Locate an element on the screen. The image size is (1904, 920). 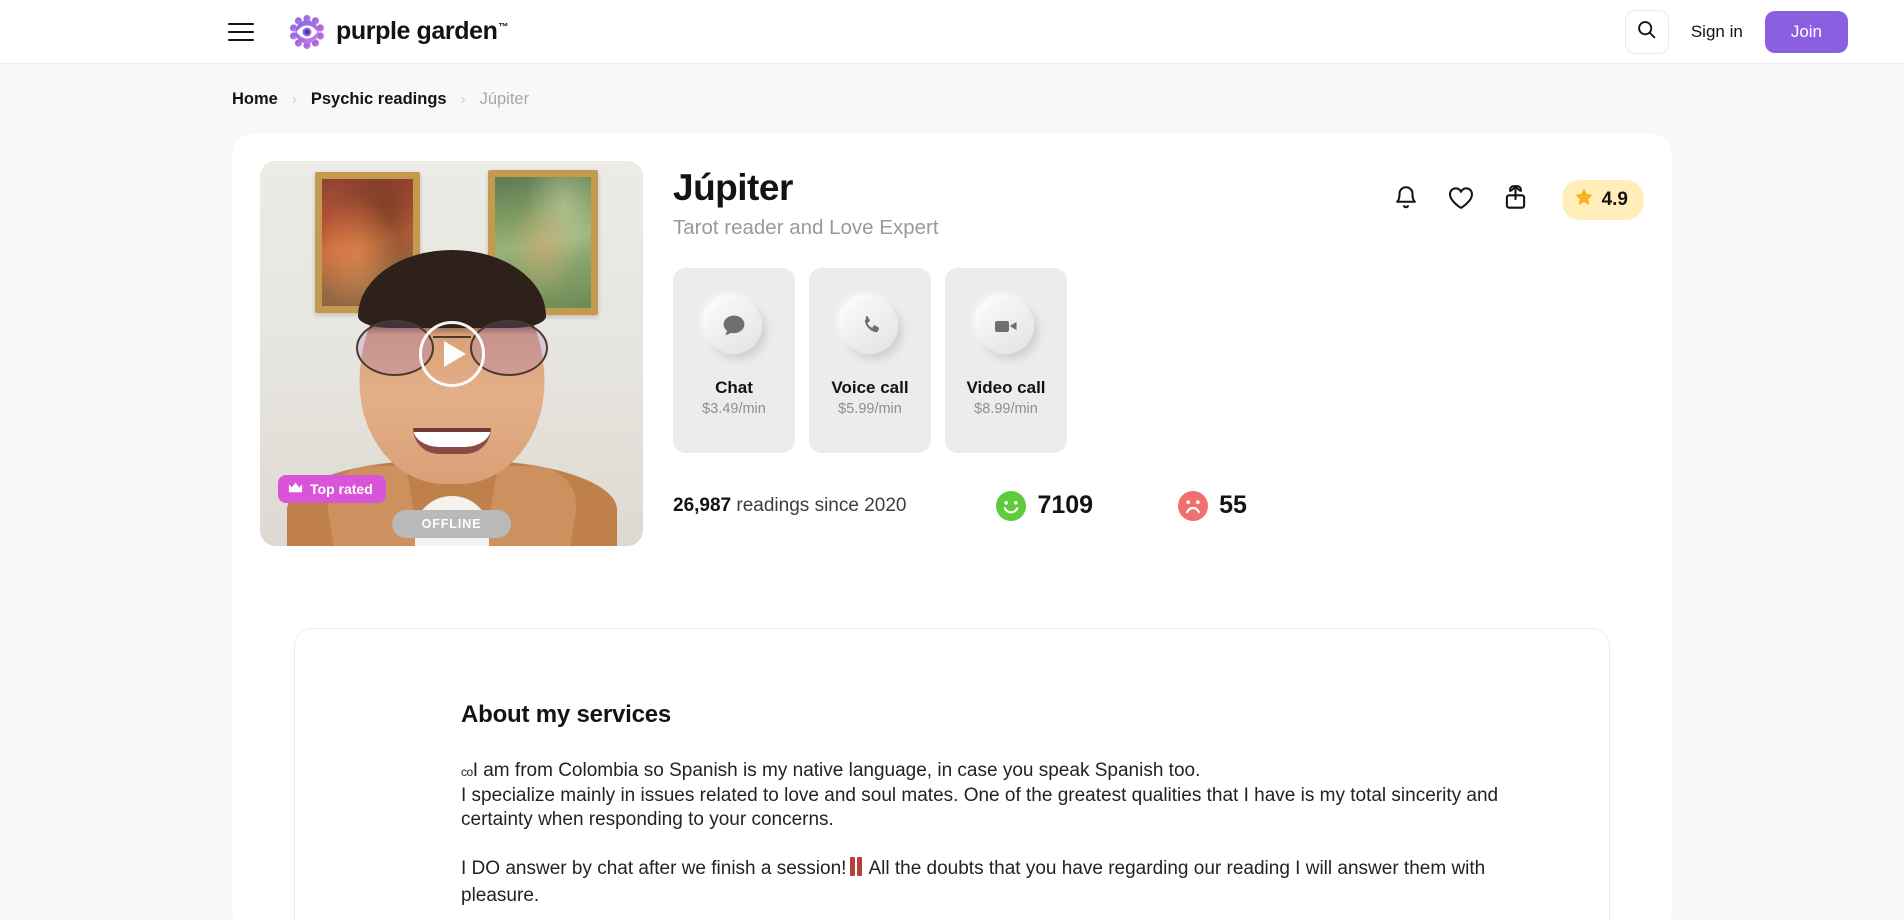
play-video-button is located at coordinates (451, 353).